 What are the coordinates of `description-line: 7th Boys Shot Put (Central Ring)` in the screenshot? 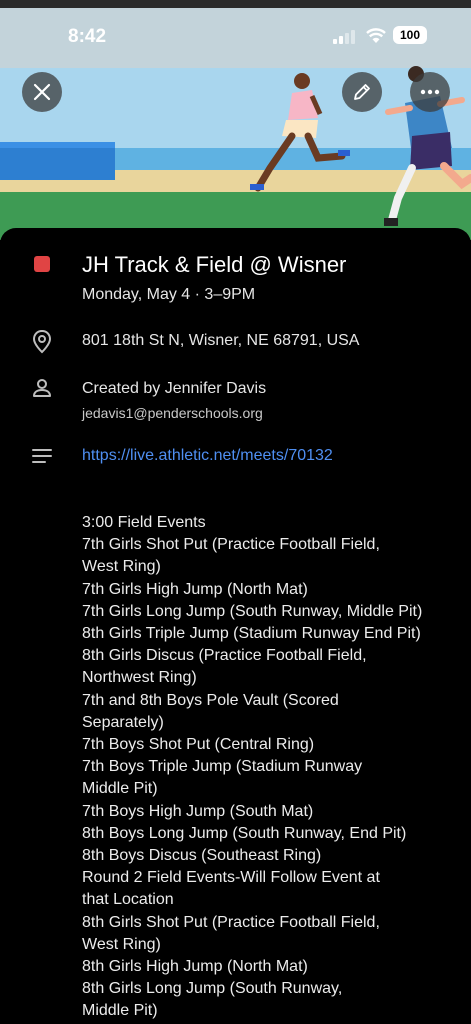 It's located at (198, 745).